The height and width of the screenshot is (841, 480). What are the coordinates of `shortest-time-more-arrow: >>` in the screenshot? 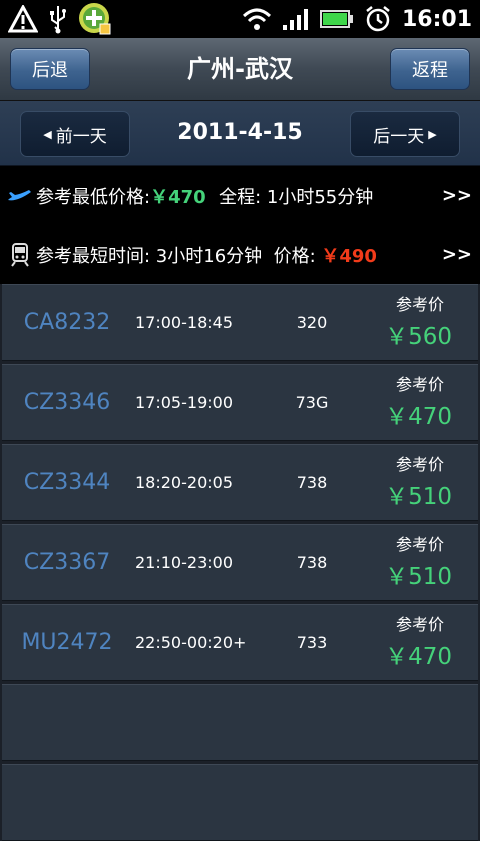 It's located at (457, 254).